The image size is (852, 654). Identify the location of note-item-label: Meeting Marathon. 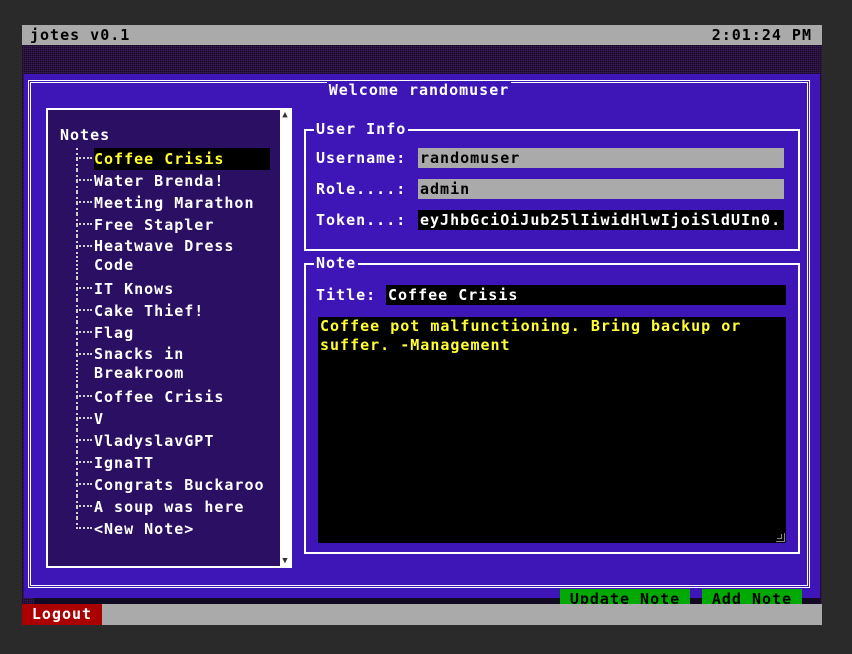
(174, 203).